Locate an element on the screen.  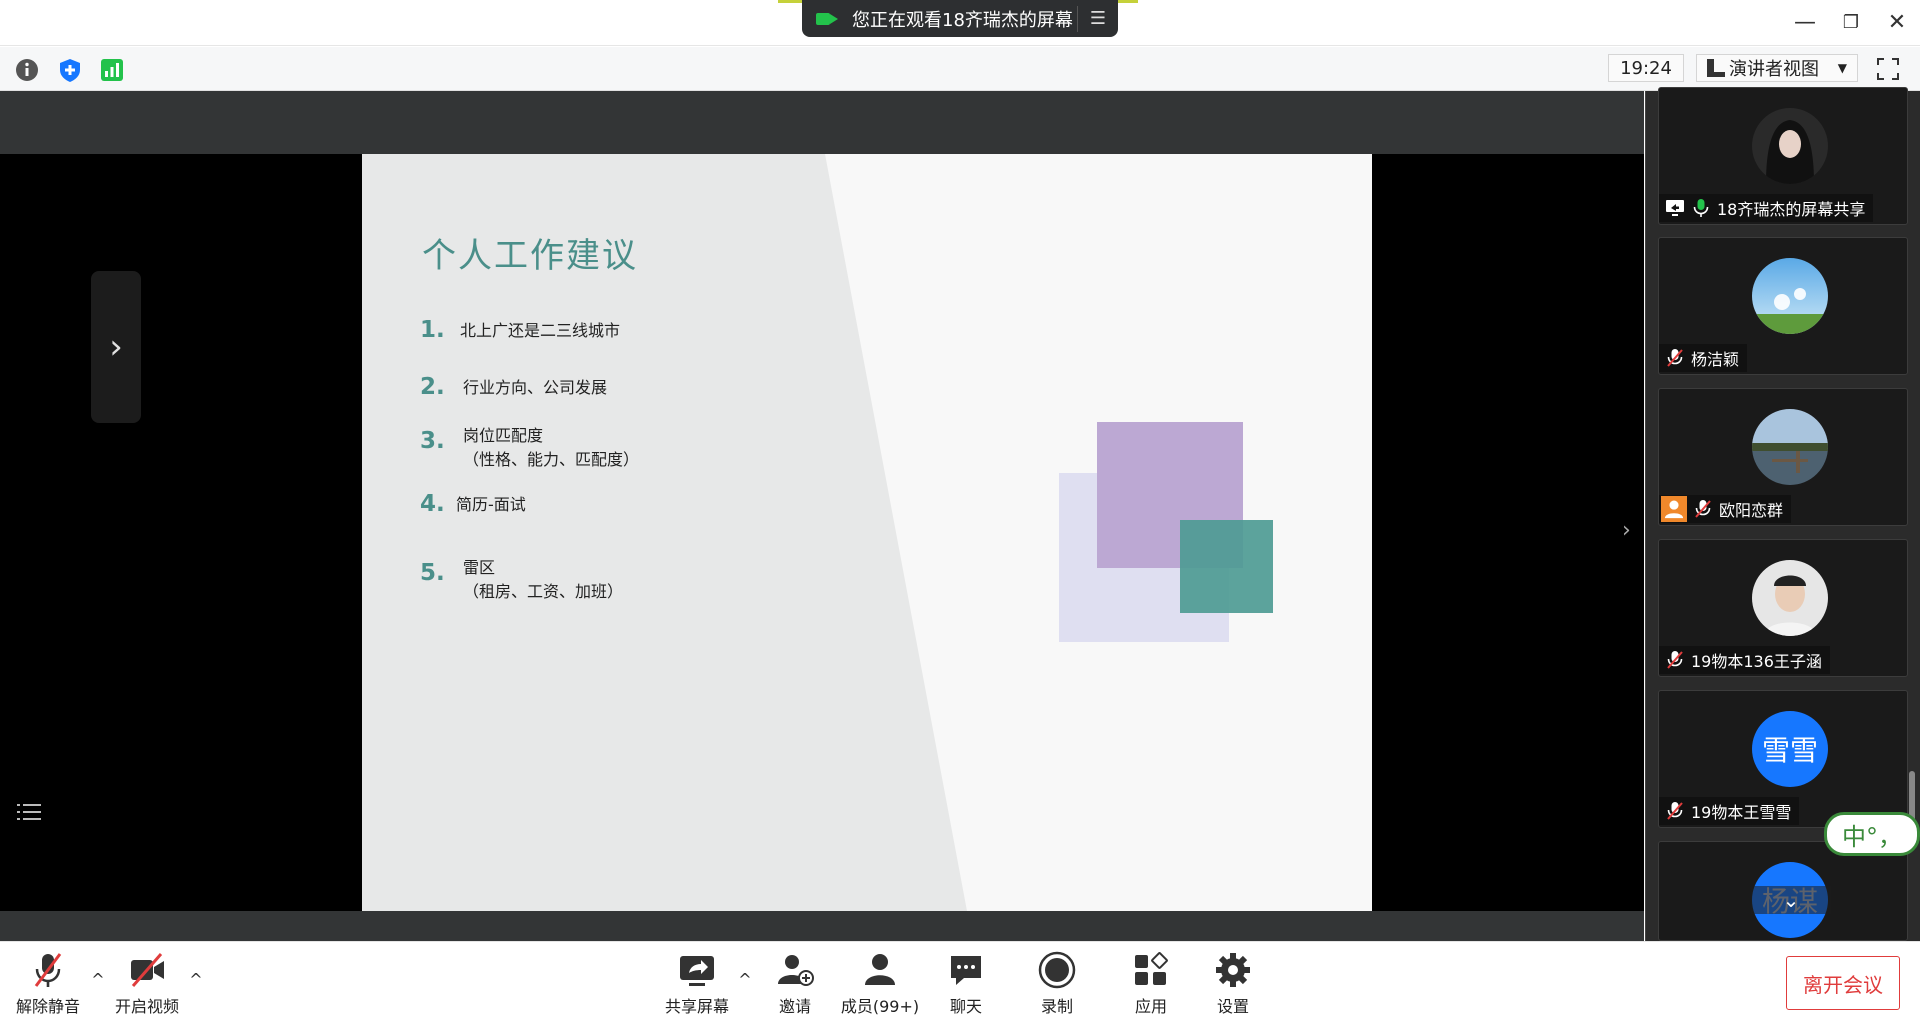
video-off-icon is located at coordinates (147, 970).